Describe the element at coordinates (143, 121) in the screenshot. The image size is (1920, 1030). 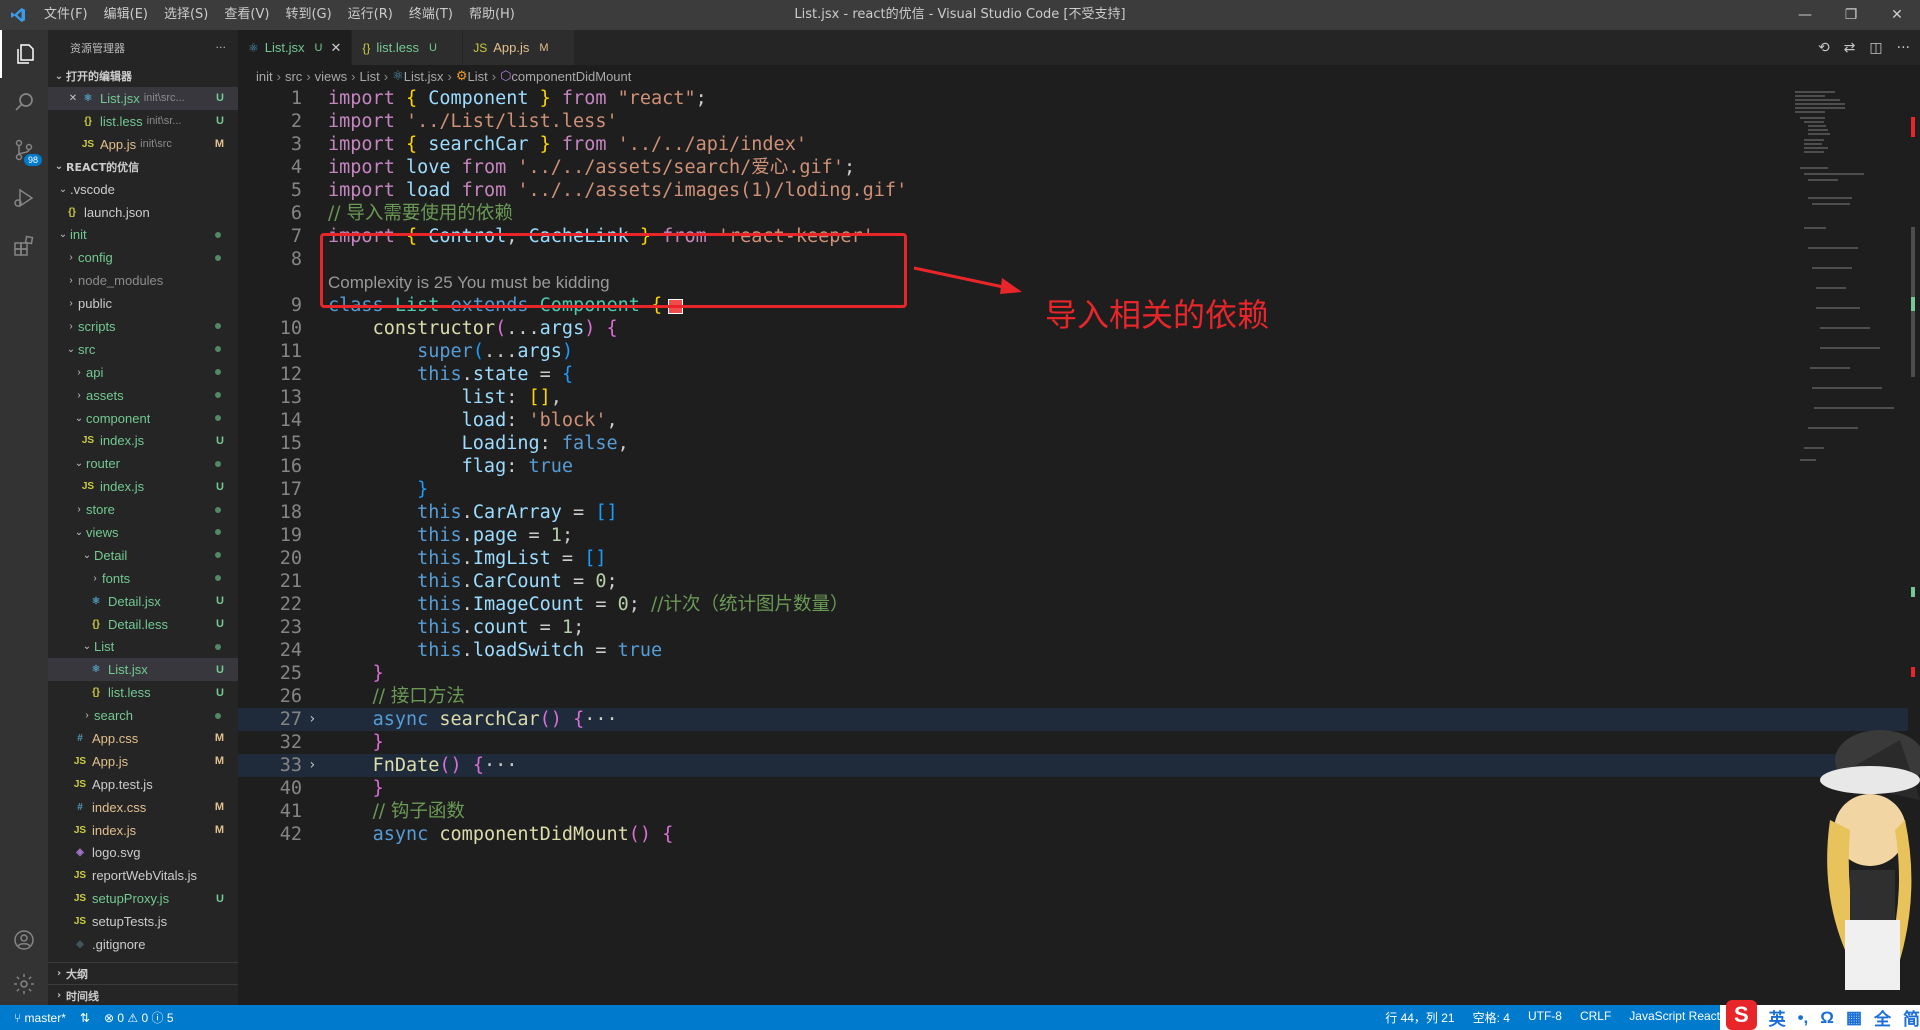
I see `open-editor-item: {} list.less init\sr... U` at that location.